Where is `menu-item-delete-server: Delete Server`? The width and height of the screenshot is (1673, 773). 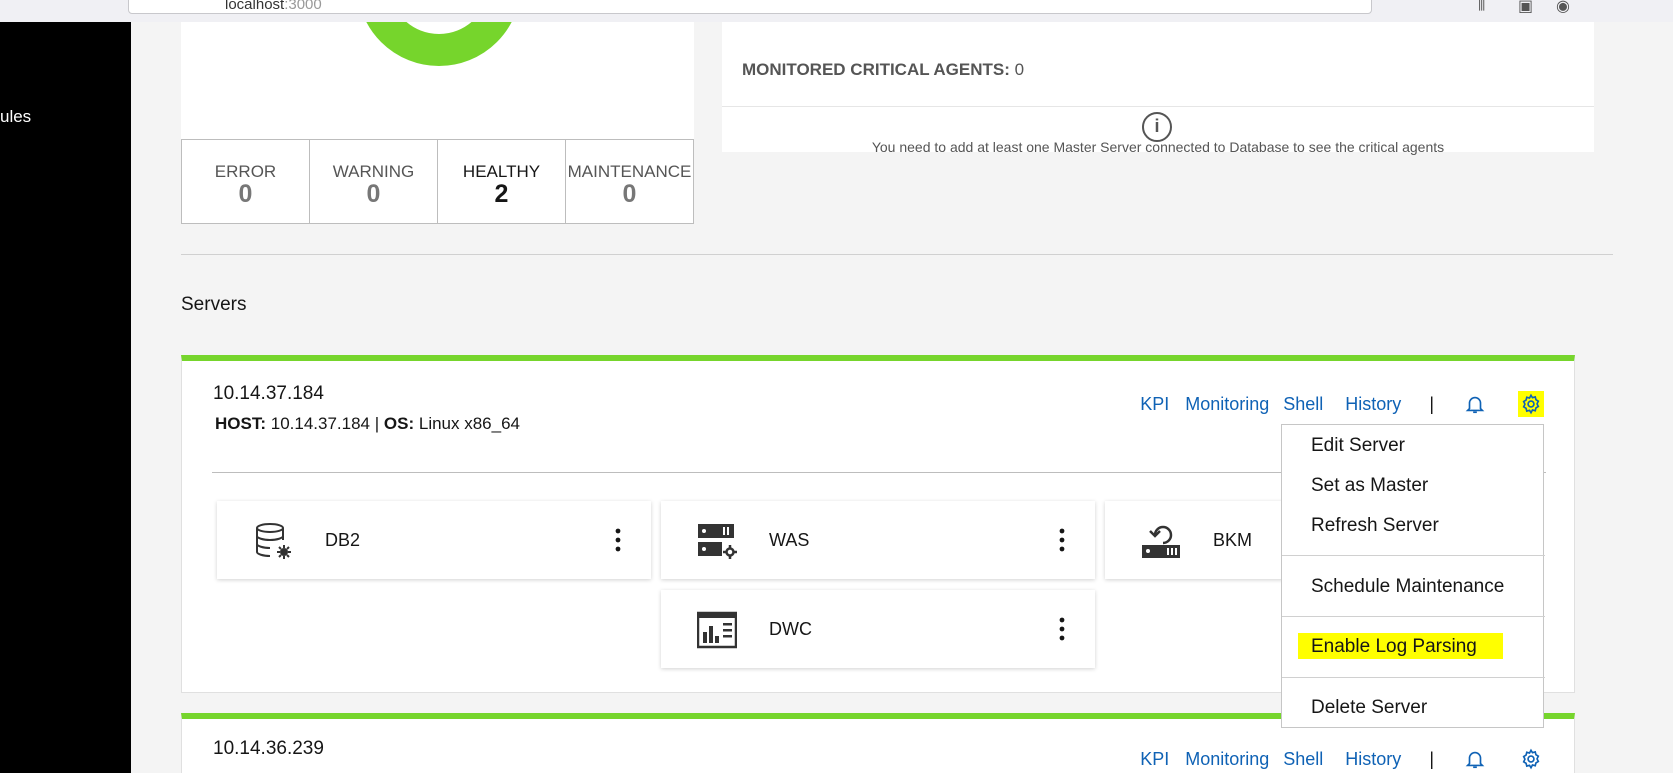
menu-item-delete-server: Delete Server is located at coordinates (1369, 708).